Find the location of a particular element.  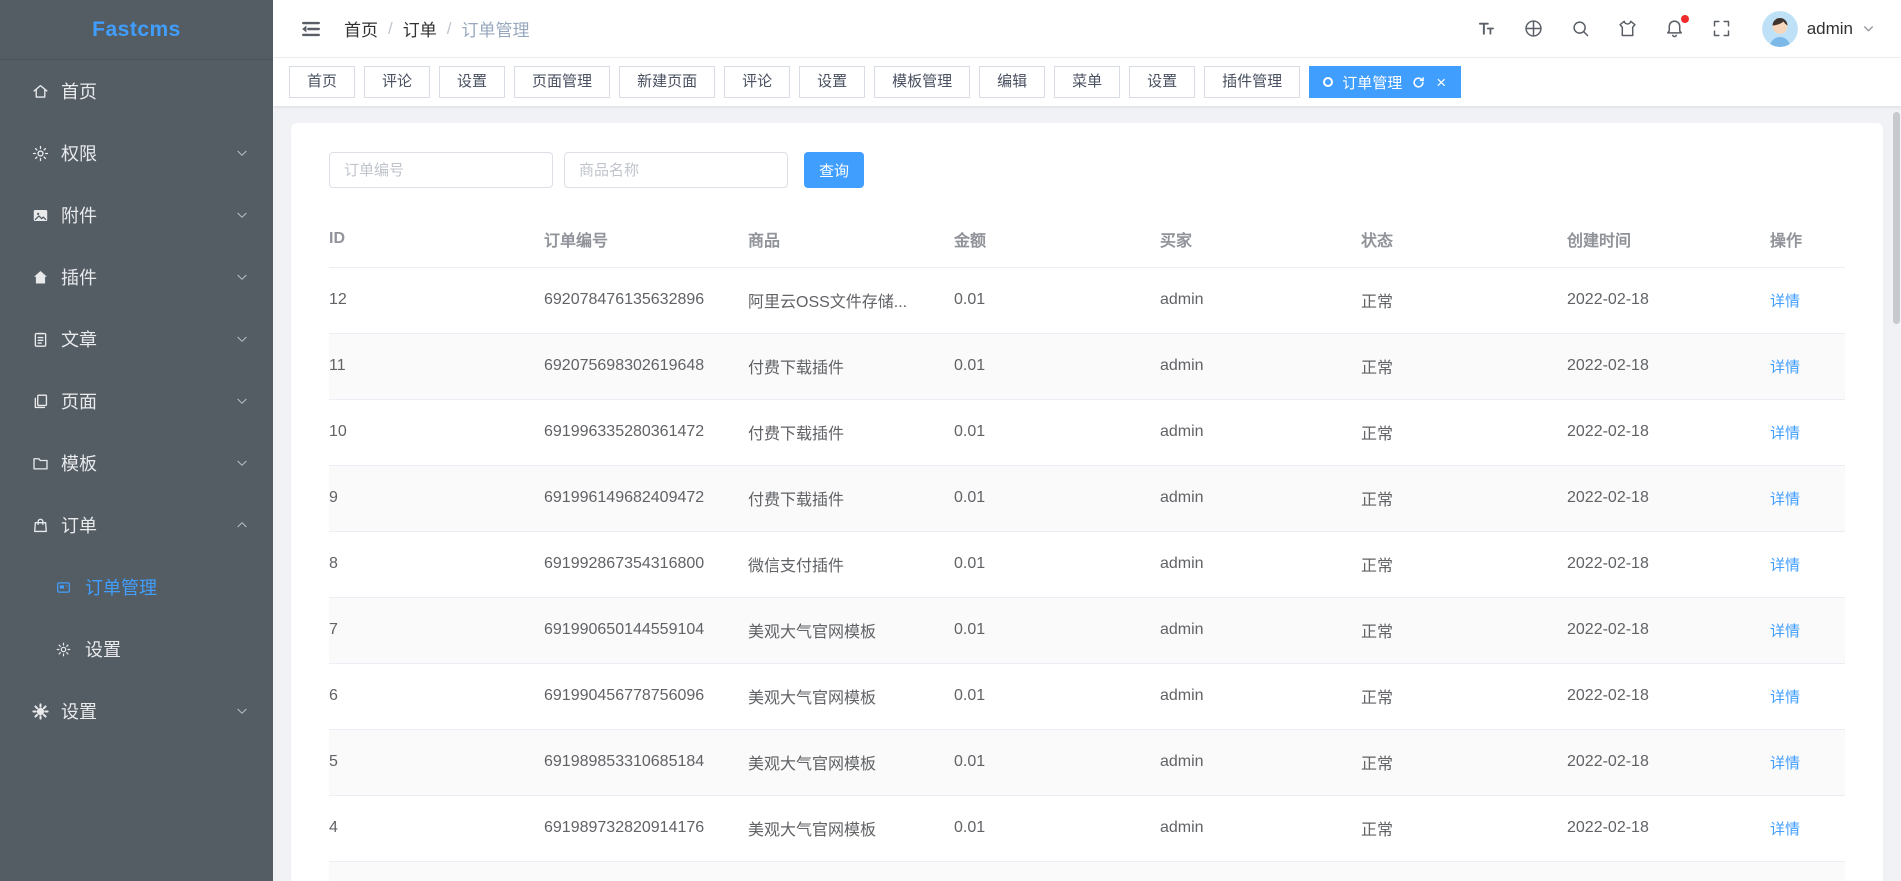

user-menu: admin is located at coordinates (1818, 28).